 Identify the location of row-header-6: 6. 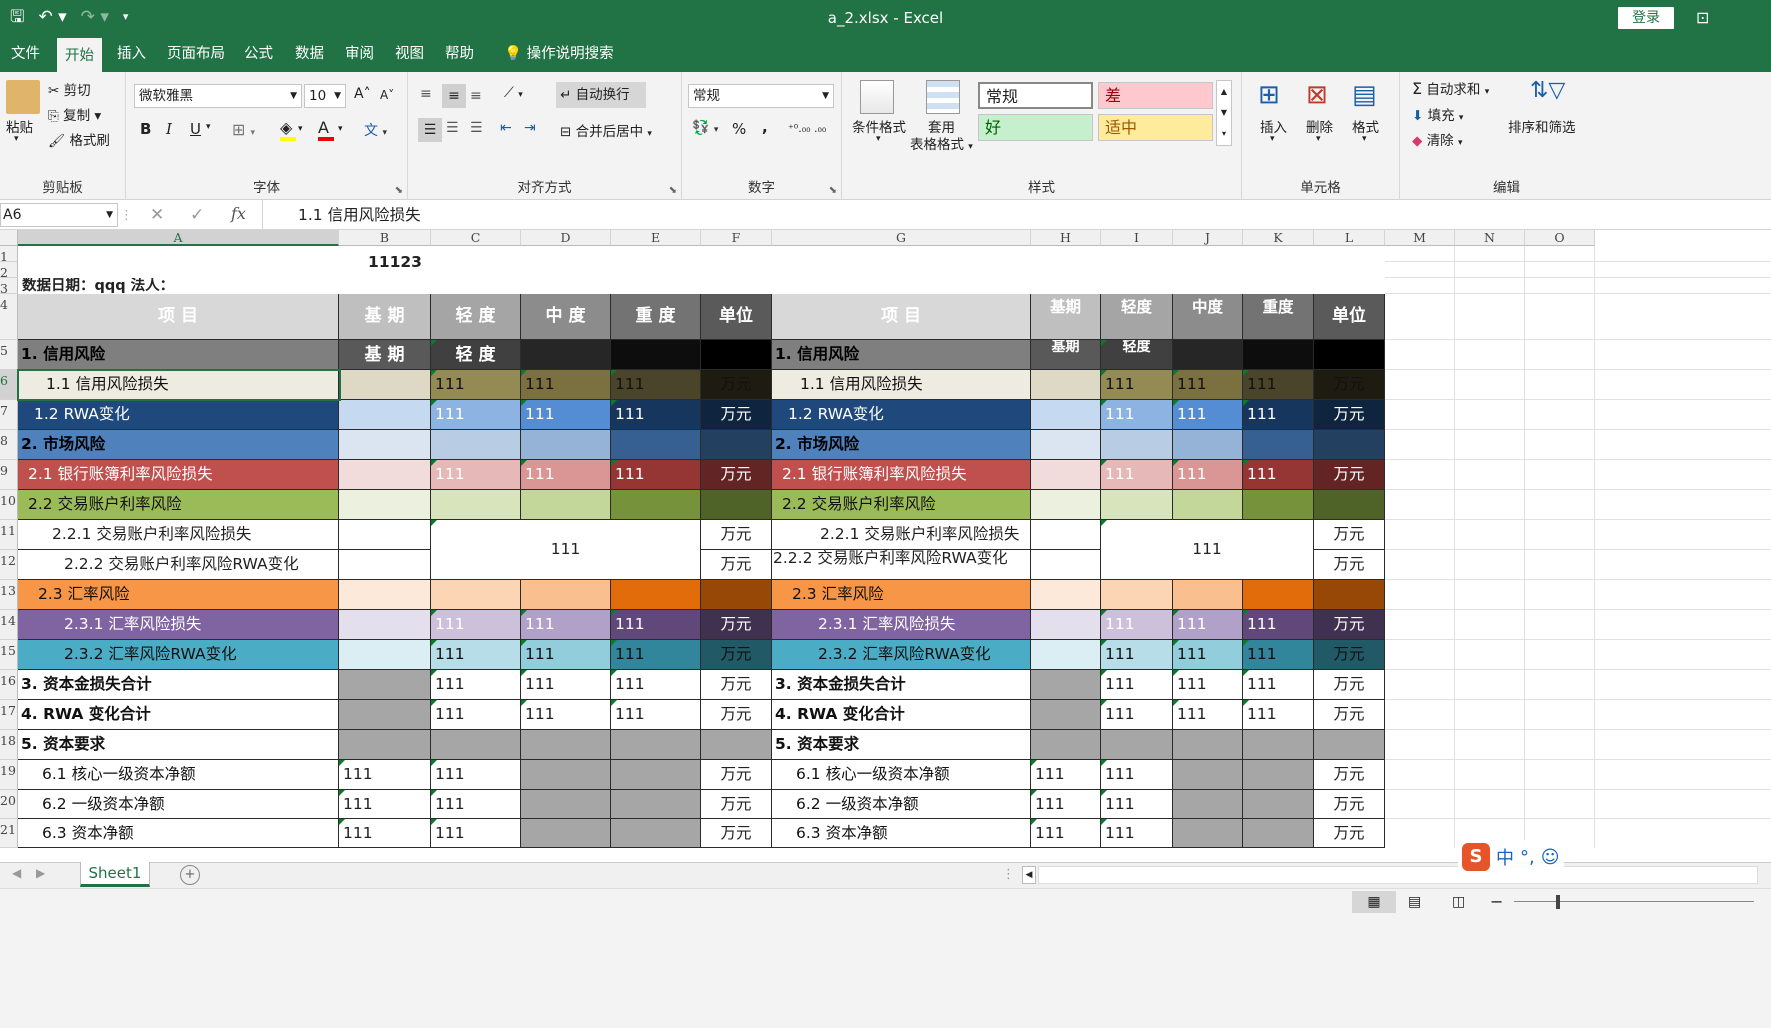
(9, 385).